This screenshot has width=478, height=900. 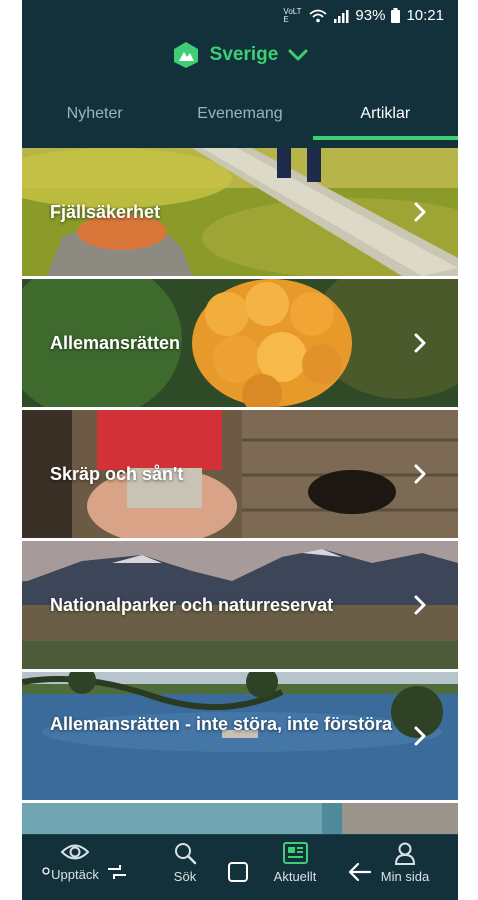 What do you see at coordinates (341, 16) in the screenshot?
I see `signal-icon` at bounding box center [341, 16].